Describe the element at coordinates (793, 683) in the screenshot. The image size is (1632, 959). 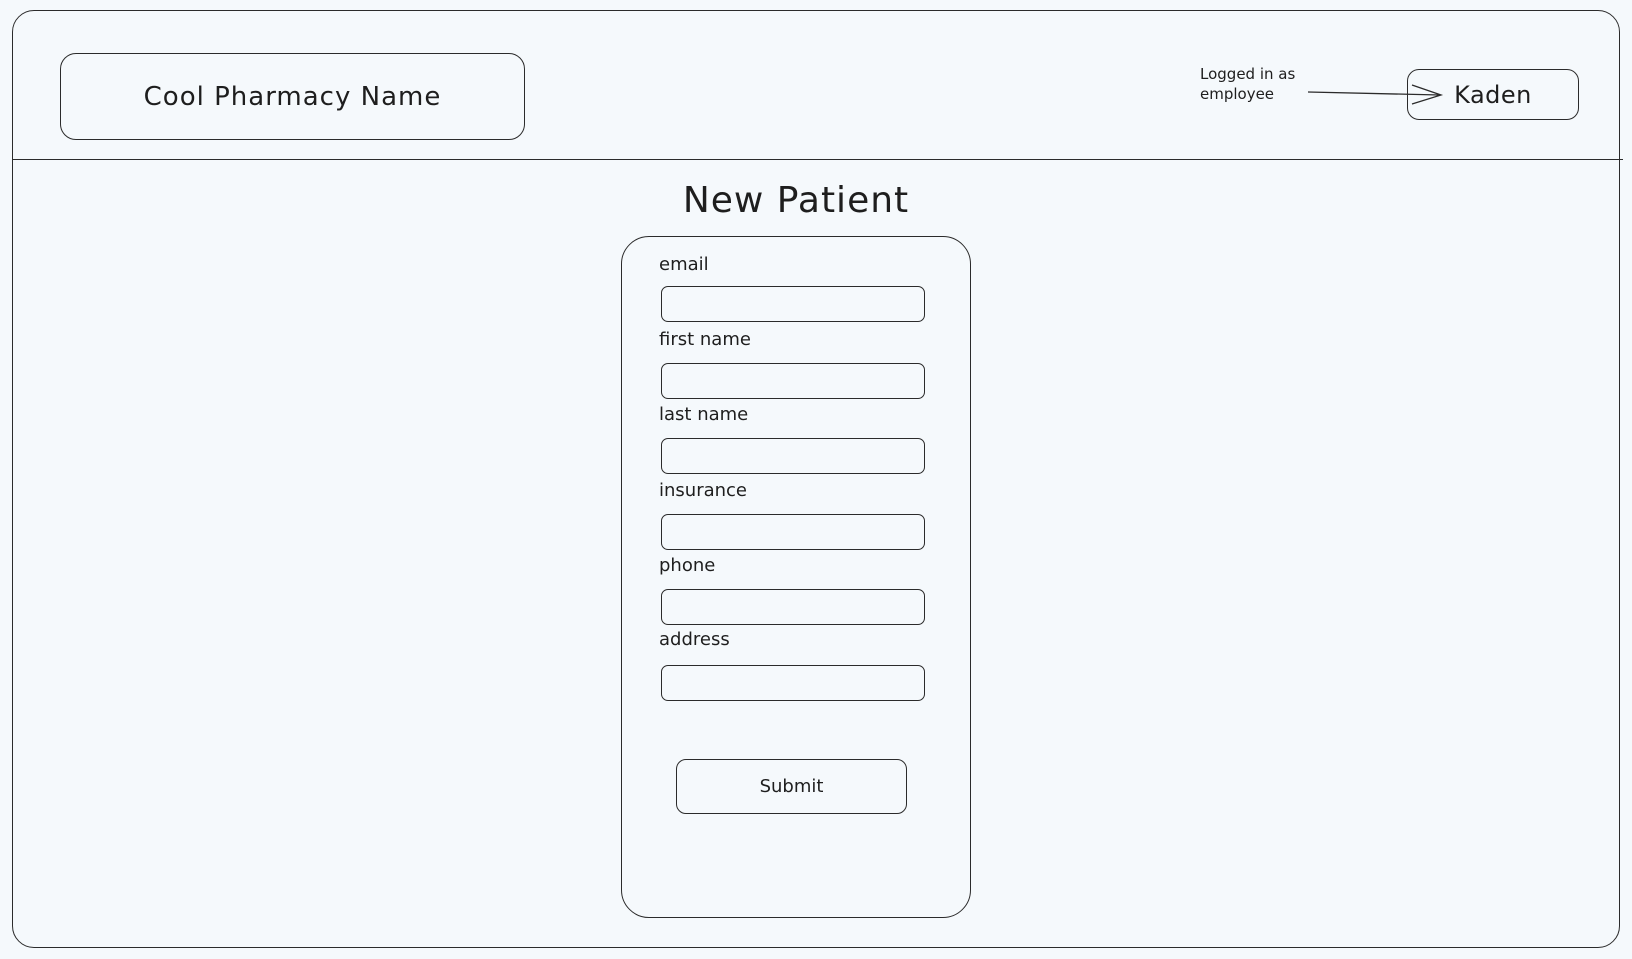
I see `address-field` at that location.